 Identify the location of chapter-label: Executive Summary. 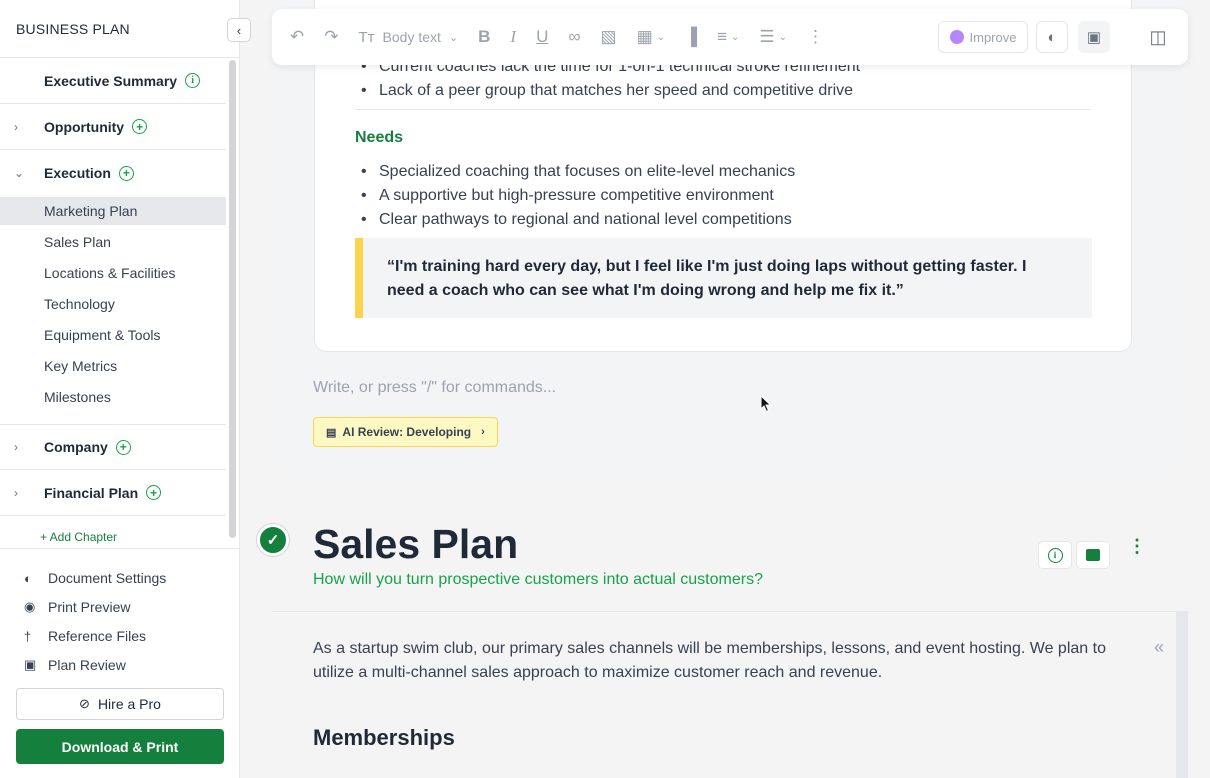
(111, 80).